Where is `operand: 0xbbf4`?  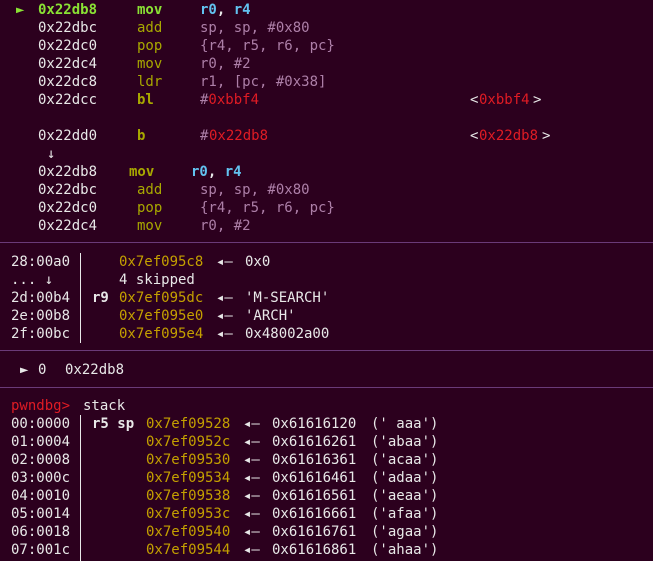 operand: 0xbbf4 is located at coordinates (233, 100).